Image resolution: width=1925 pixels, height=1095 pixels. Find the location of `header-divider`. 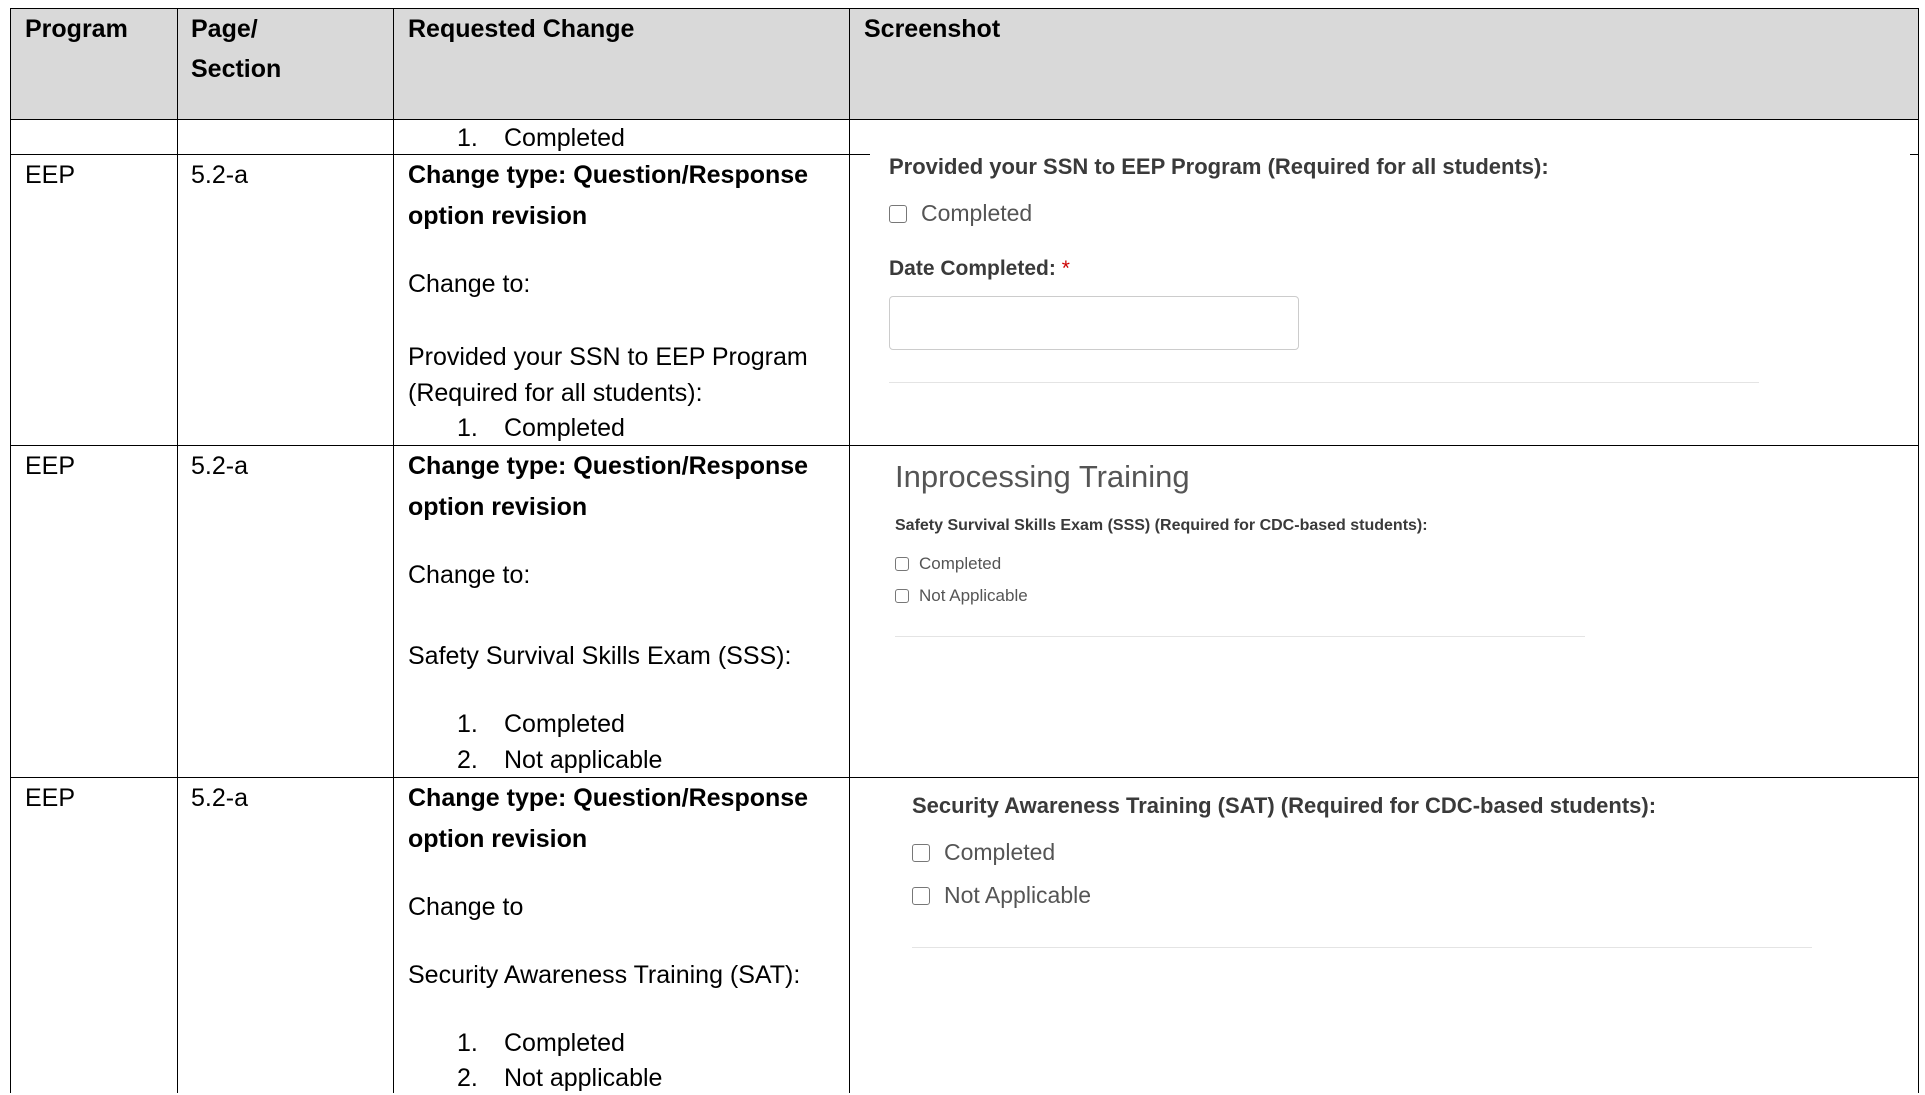

header-divider is located at coordinates (964, 119).